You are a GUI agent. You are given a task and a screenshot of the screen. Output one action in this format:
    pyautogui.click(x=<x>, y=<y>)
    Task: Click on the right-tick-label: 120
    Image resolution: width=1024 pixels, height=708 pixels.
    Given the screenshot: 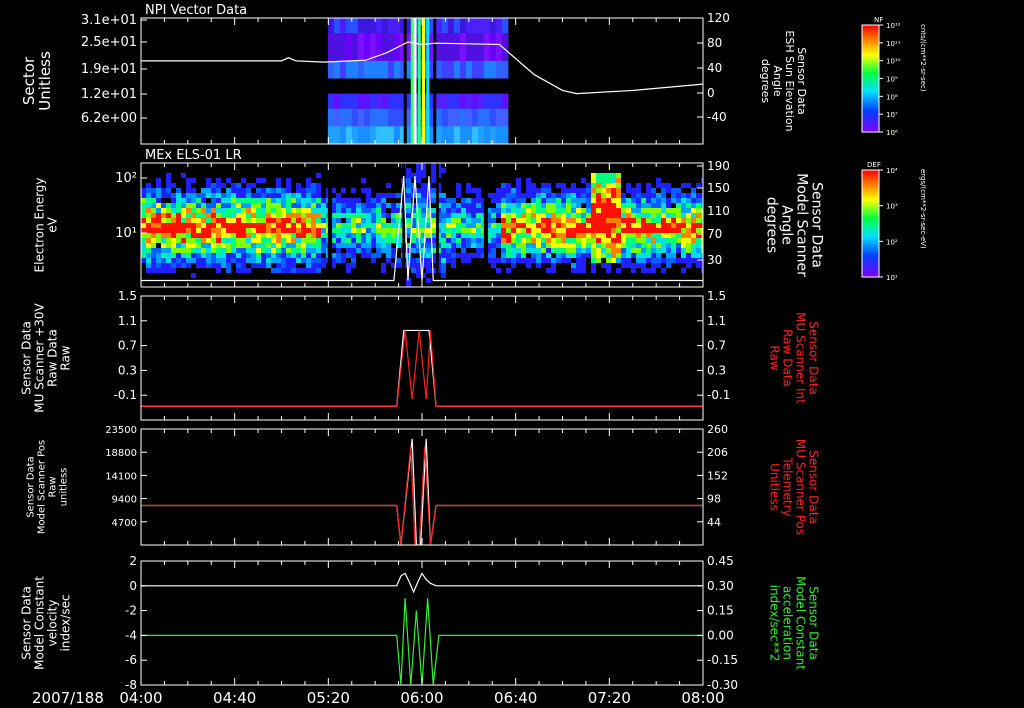 What is the action you would take?
    pyautogui.click(x=718, y=18)
    